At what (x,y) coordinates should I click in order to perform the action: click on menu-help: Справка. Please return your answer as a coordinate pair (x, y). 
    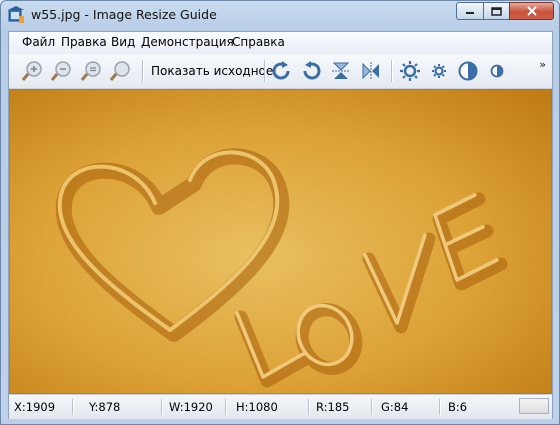
    Looking at the image, I should click on (258, 42).